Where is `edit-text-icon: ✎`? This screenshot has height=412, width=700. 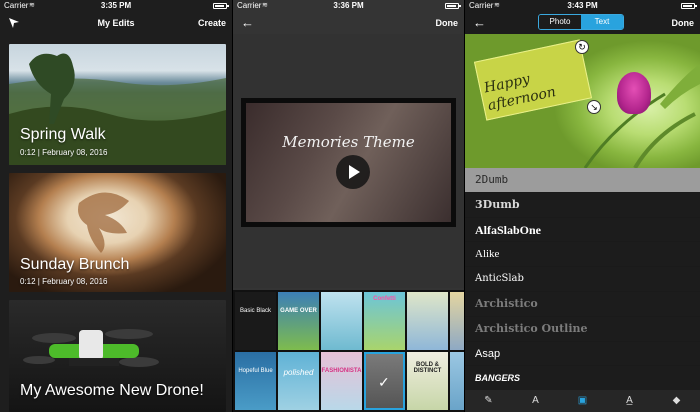 edit-text-icon: ✎ is located at coordinates (489, 401).